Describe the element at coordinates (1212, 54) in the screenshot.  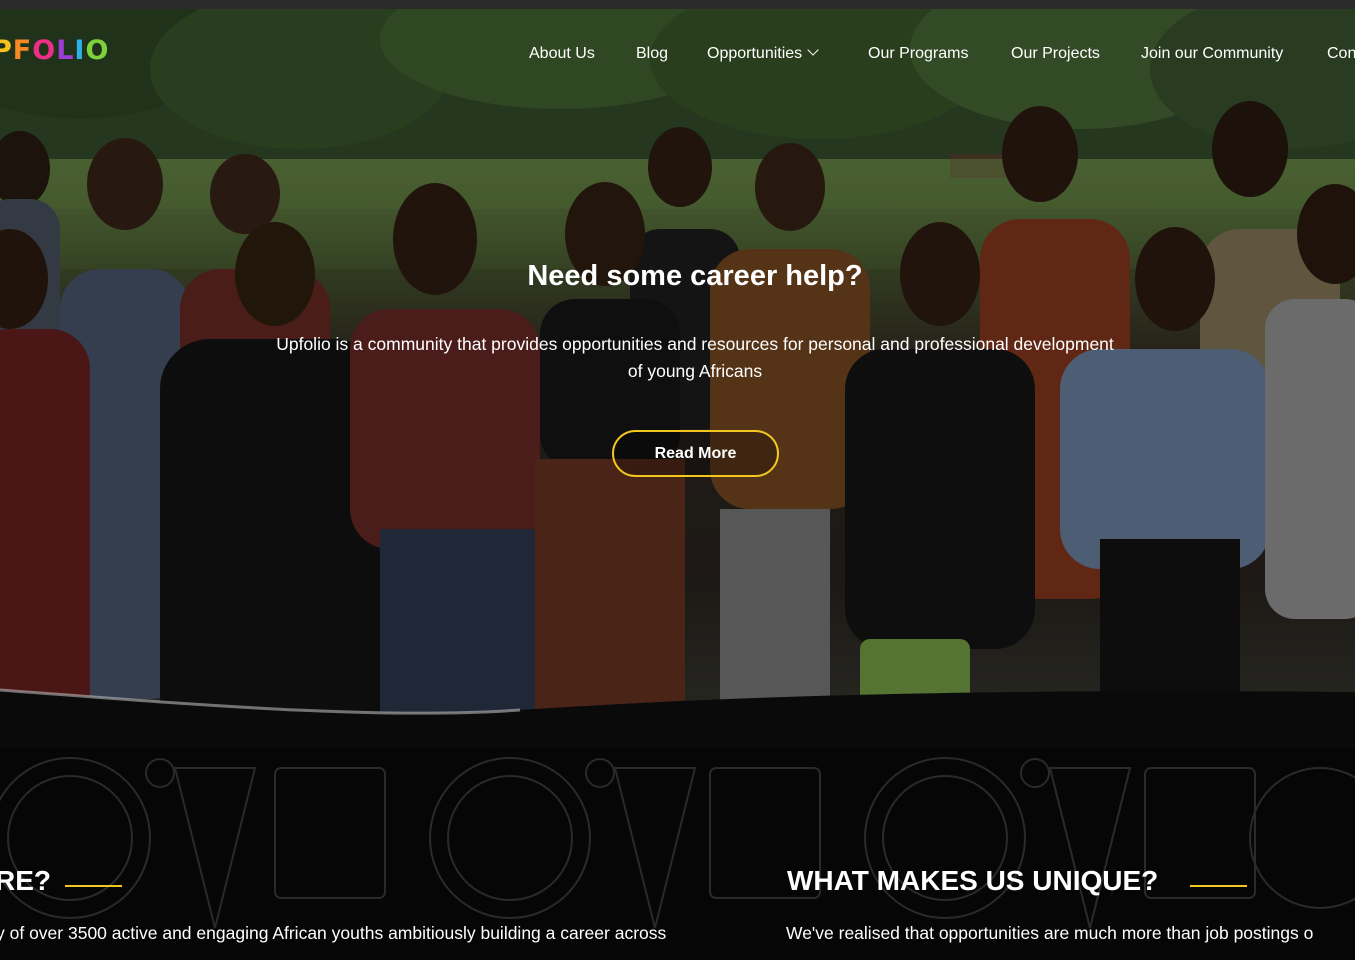
I see `nav-join-community: Join our Community` at that location.